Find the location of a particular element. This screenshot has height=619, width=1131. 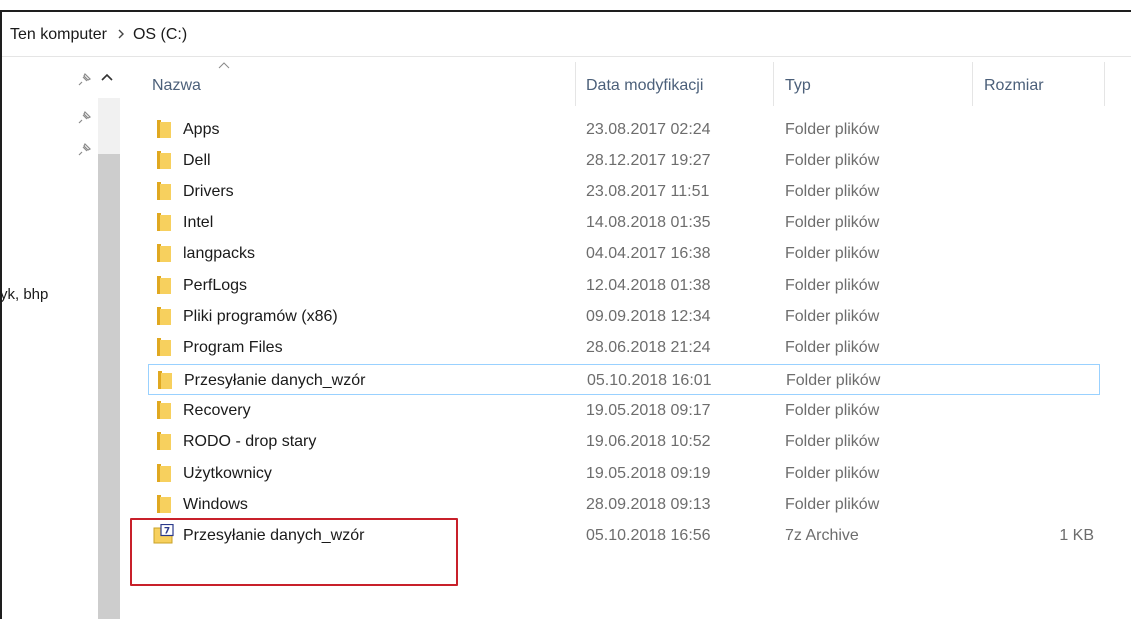

file-row: langpacks 04.04.2017 16:38 Folder plików is located at coordinates (624, 253).